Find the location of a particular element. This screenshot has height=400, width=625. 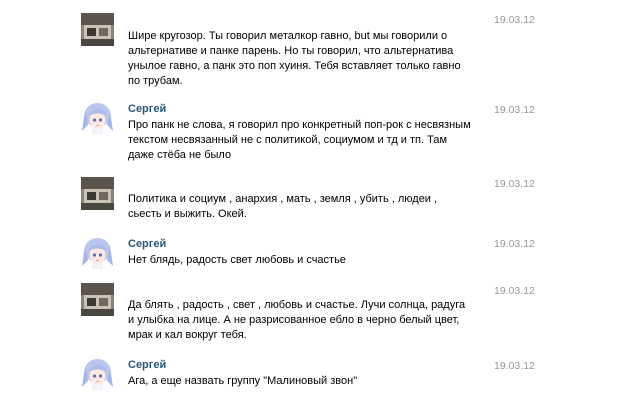

message-text: Нет блядь, радость свет любовь и счастье is located at coordinates (237, 260).